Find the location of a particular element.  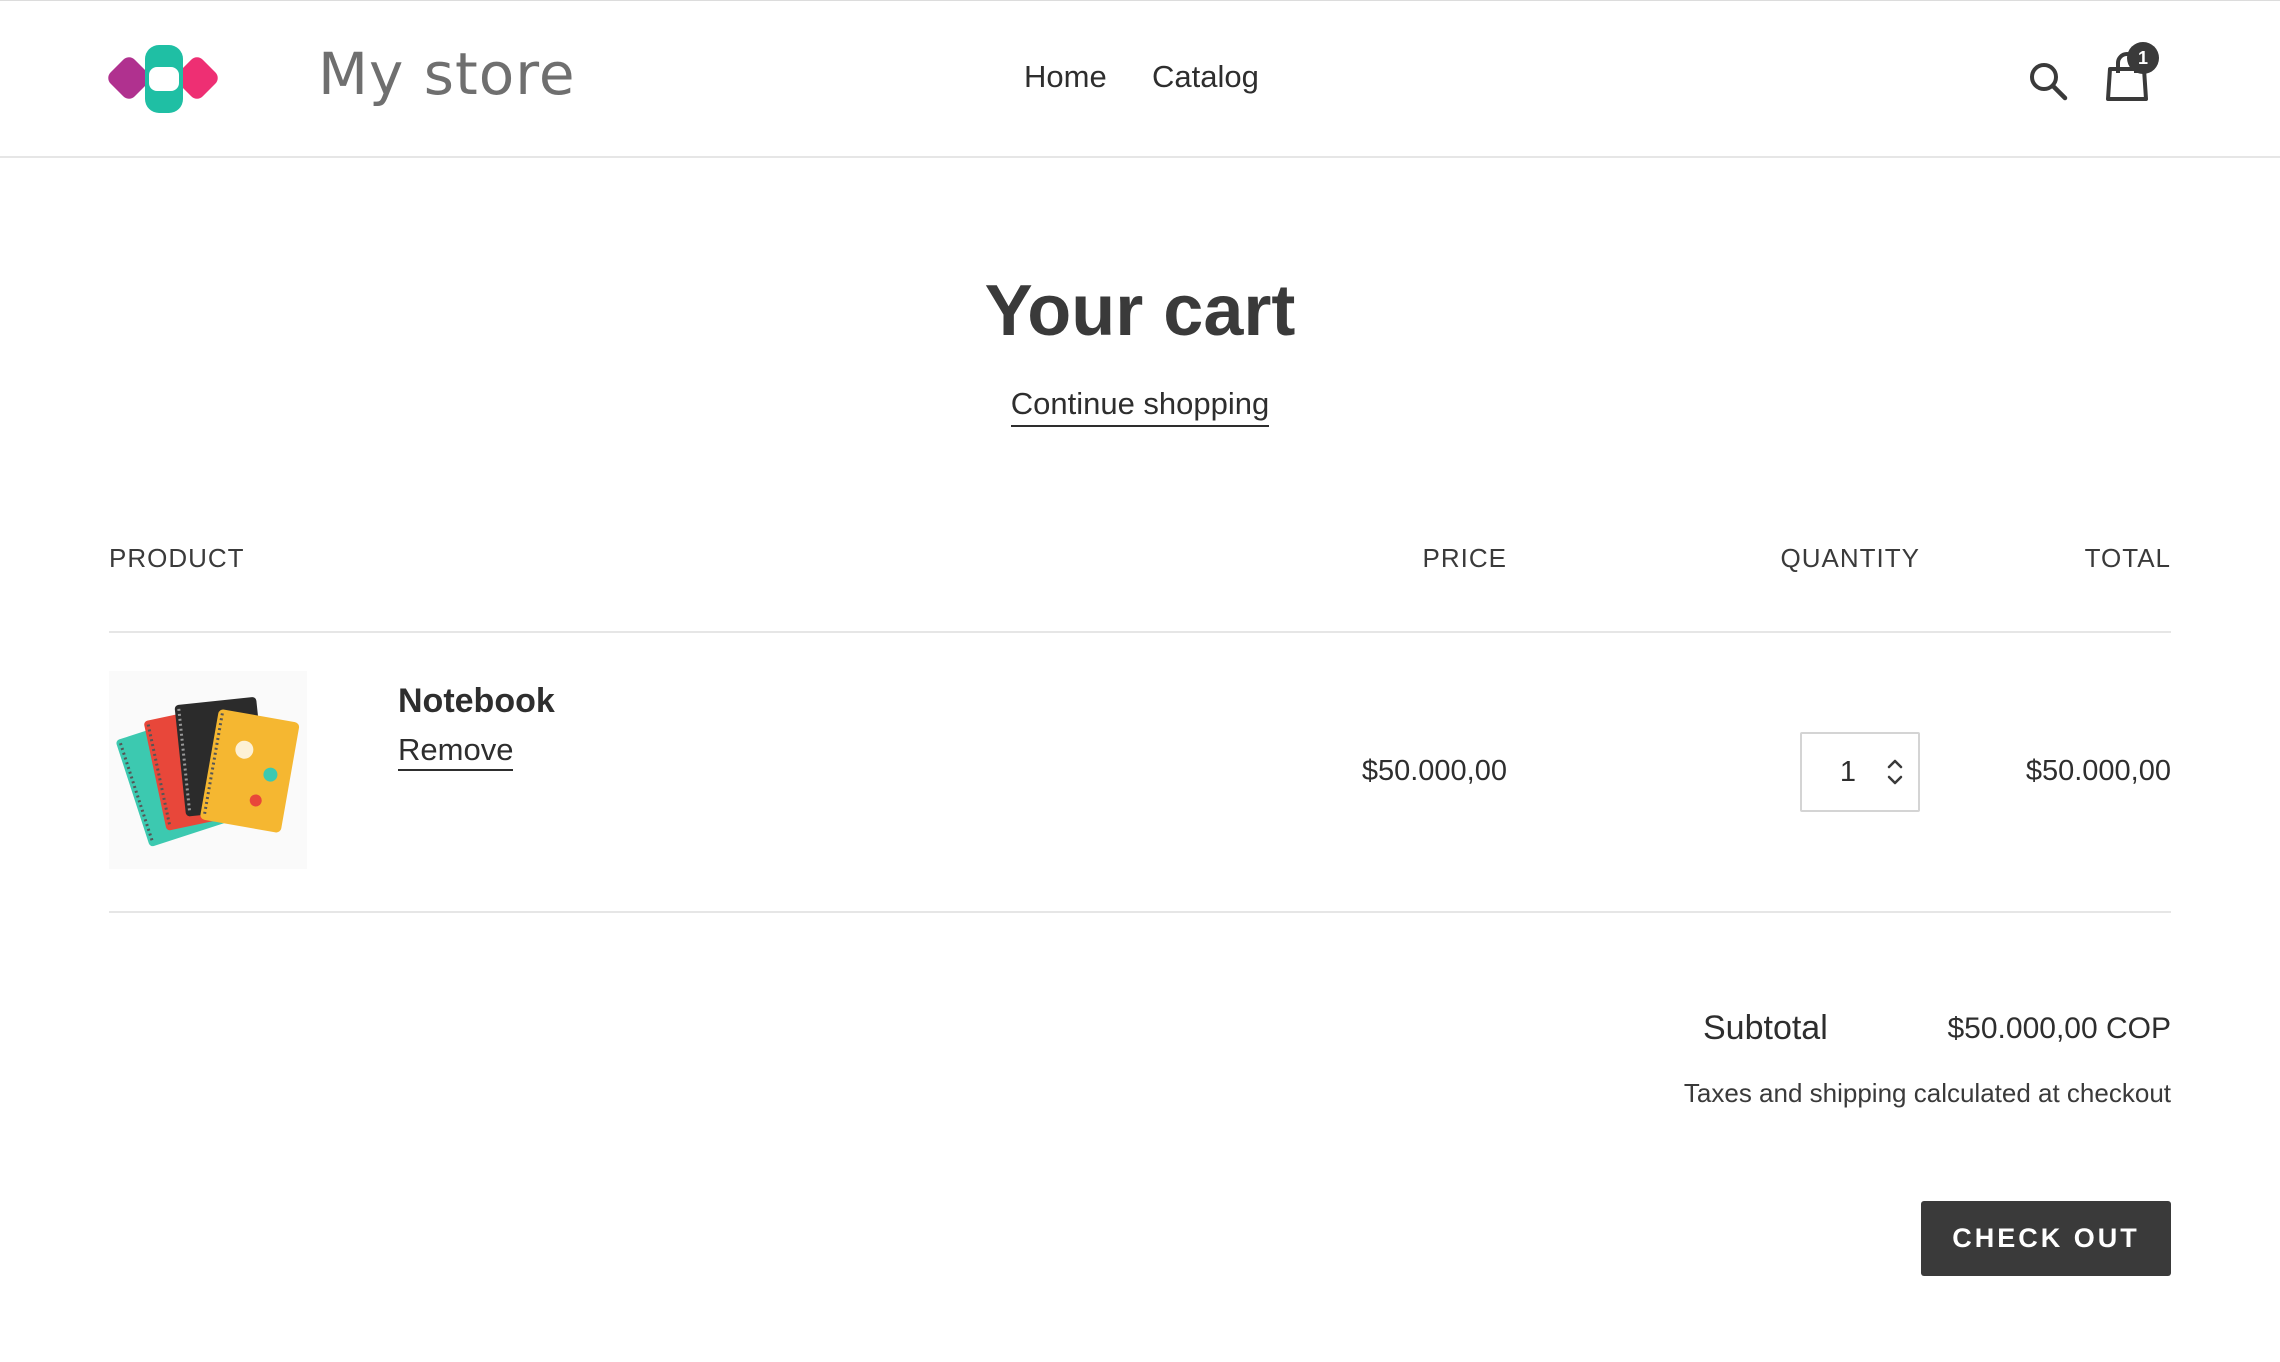

cart-count-badge: 1 is located at coordinates (2143, 58).